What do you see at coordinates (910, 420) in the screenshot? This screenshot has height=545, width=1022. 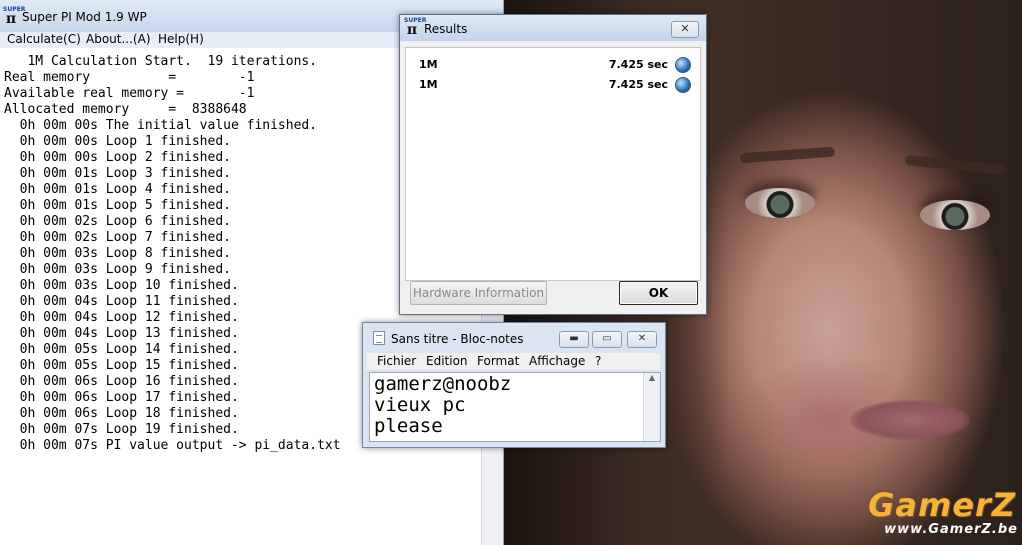 I see `wallpaper-lips` at bounding box center [910, 420].